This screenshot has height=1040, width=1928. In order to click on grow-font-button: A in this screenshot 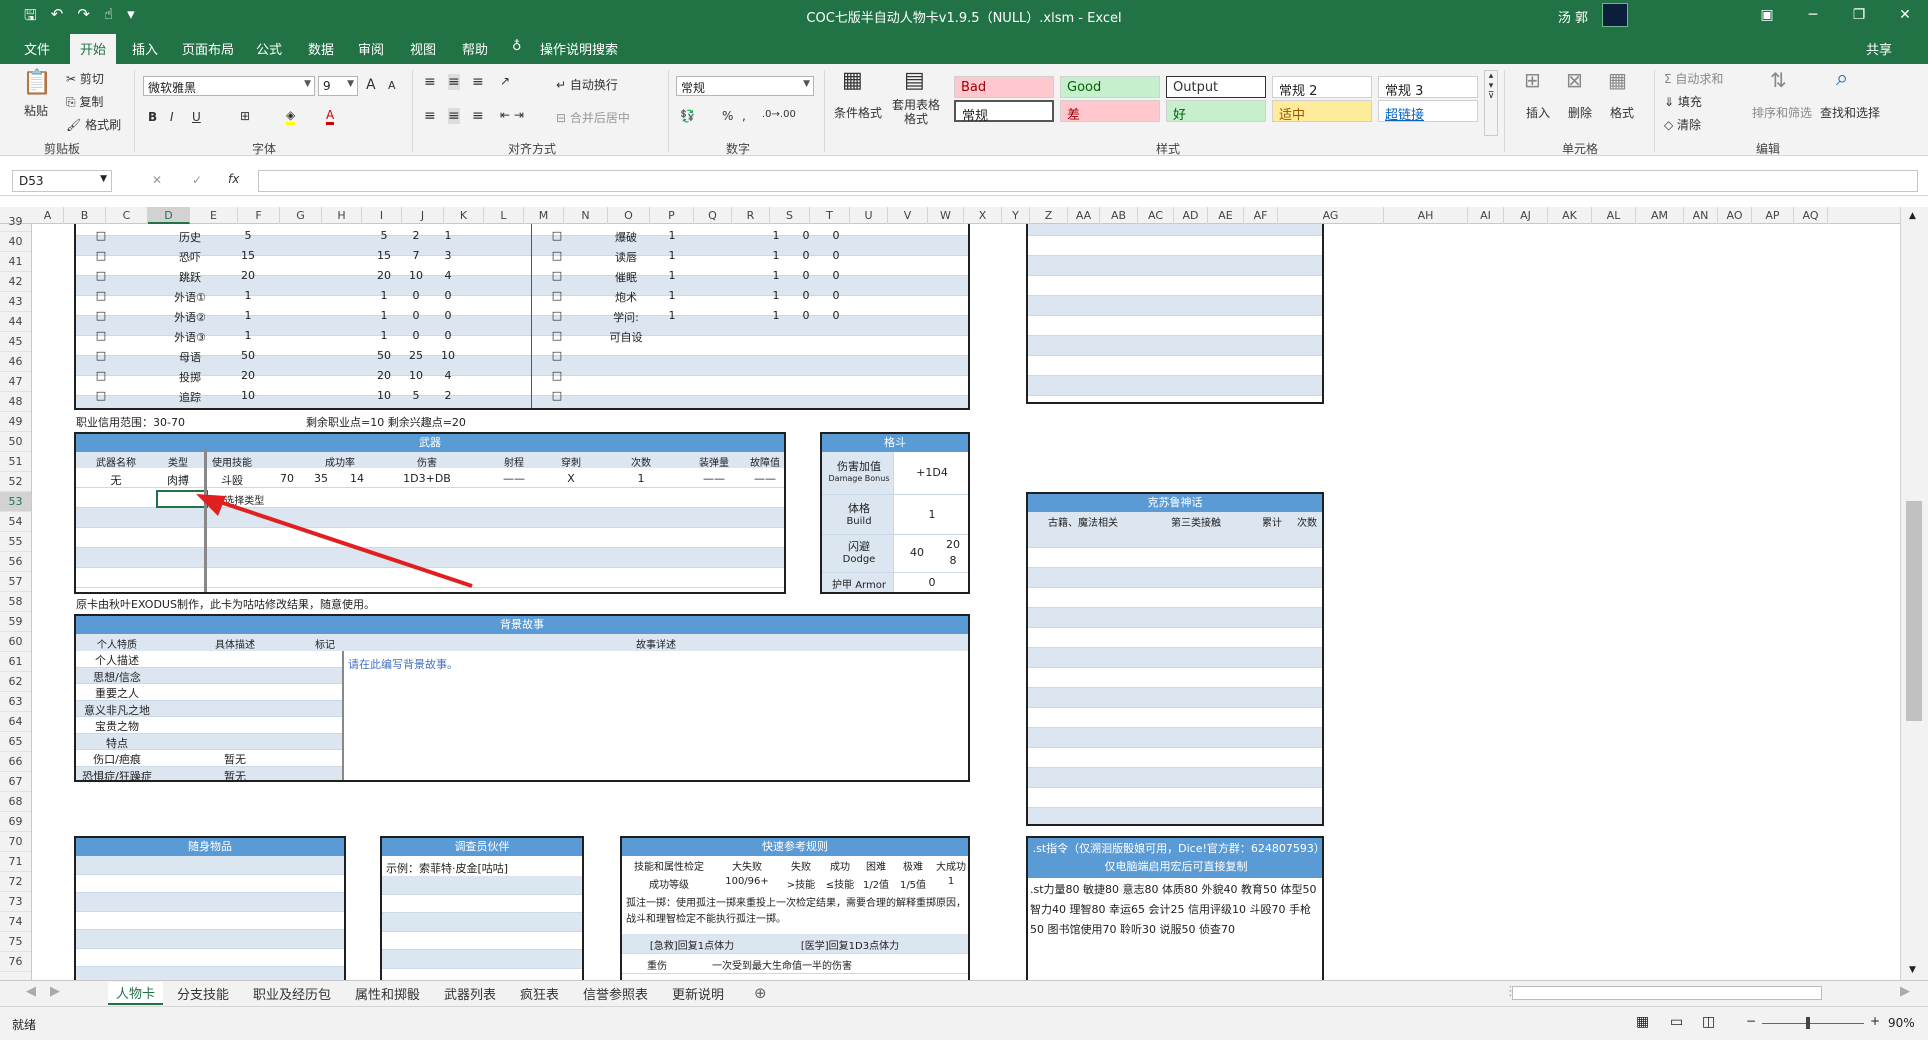, I will do `click(371, 85)`.